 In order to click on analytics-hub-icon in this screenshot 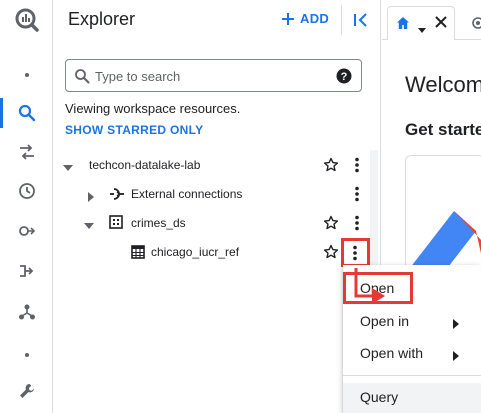, I will do `click(26, 231)`.